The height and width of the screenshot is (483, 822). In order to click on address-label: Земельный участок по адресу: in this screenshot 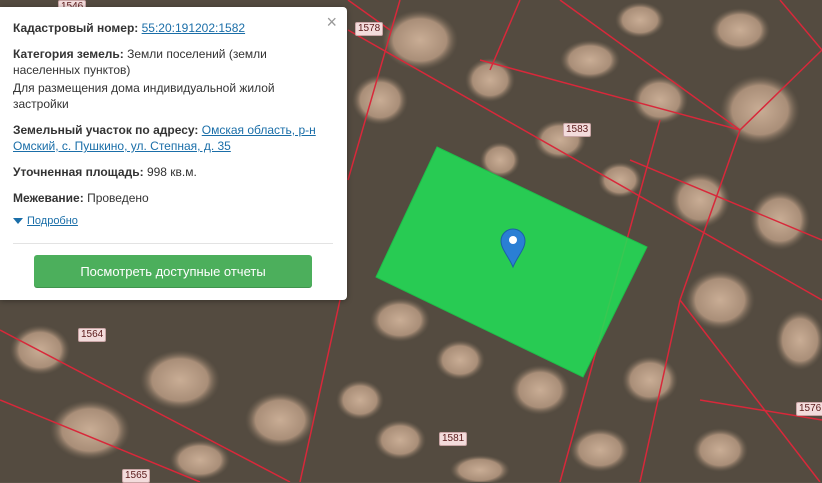, I will do `click(106, 130)`.